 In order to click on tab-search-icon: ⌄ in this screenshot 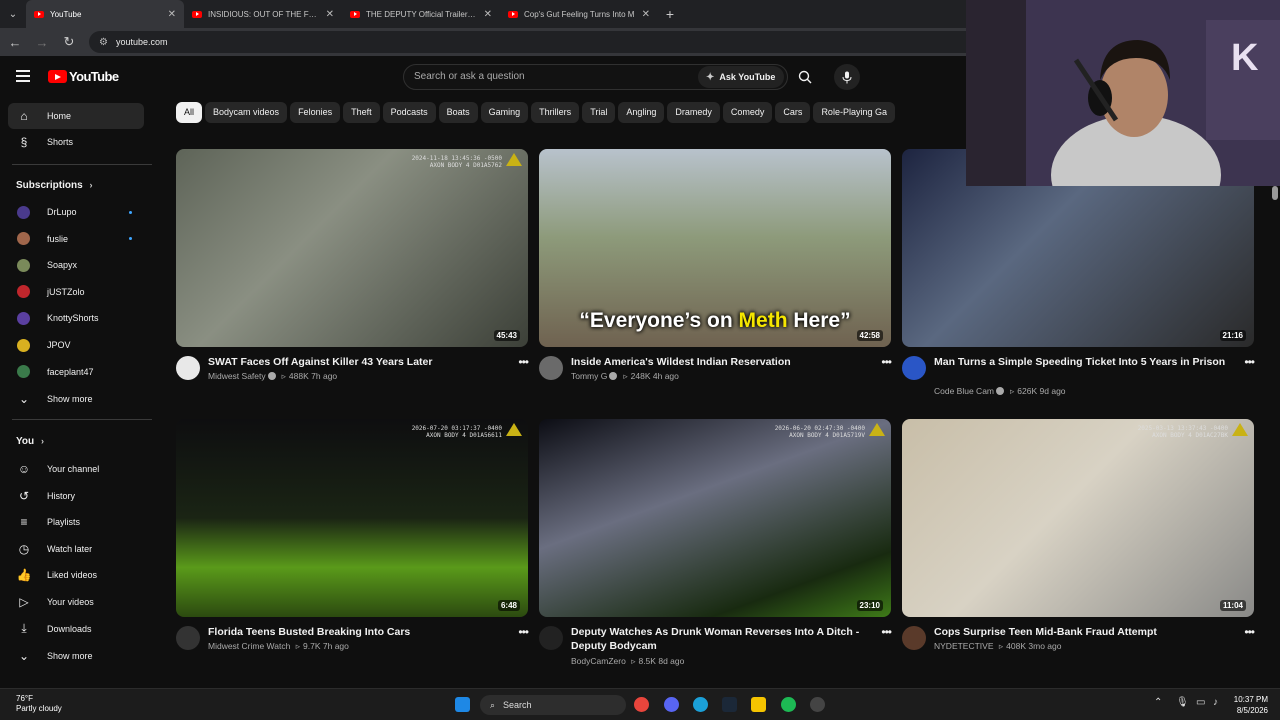, I will do `click(13, 14)`.